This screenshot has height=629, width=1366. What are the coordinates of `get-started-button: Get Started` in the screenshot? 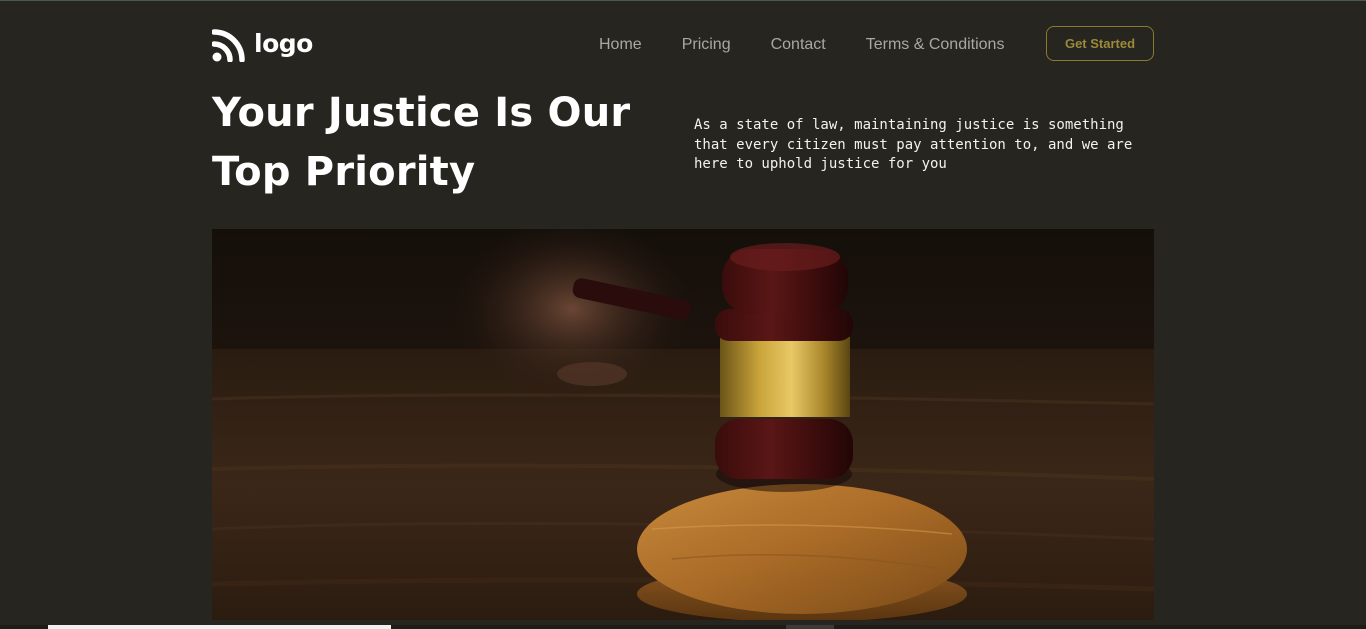 It's located at (1100, 43).